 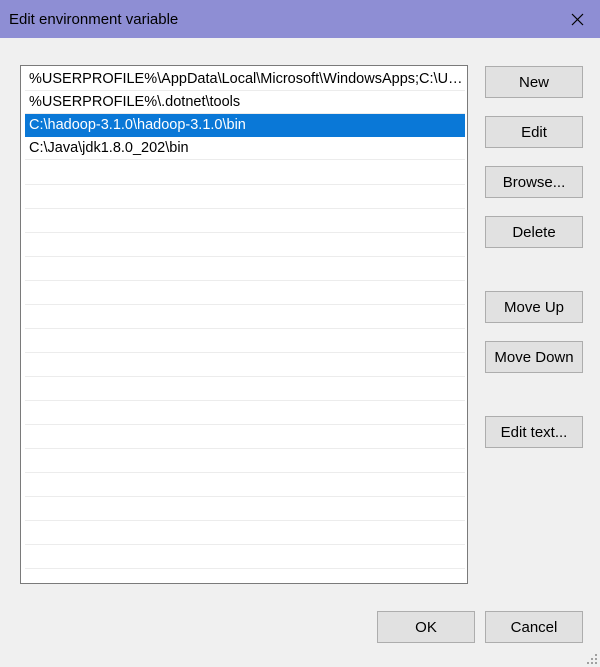 I want to click on resize-grip-icon, so click(x=592, y=659).